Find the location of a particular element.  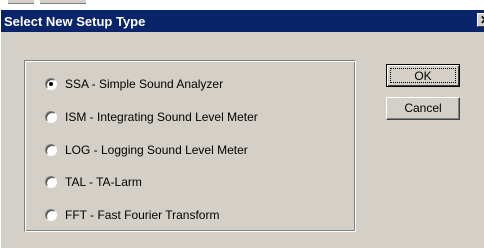

option-fft: FFT - Fast Fourier Transform is located at coordinates (132, 215).